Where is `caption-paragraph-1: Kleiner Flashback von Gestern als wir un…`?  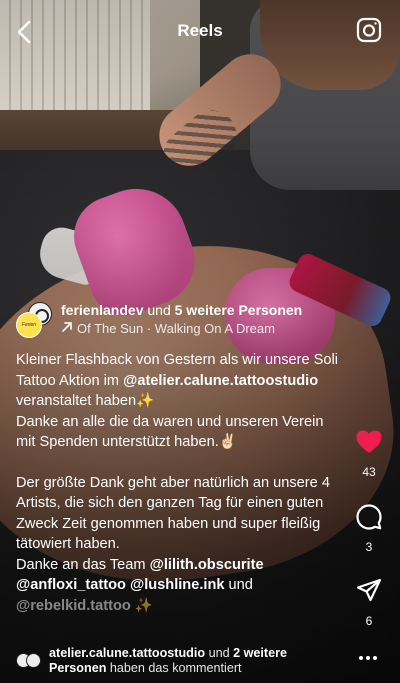 caption-paragraph-1: Kleiner Flashback von Gestern als wir un… is located at coordinates (181, 381).